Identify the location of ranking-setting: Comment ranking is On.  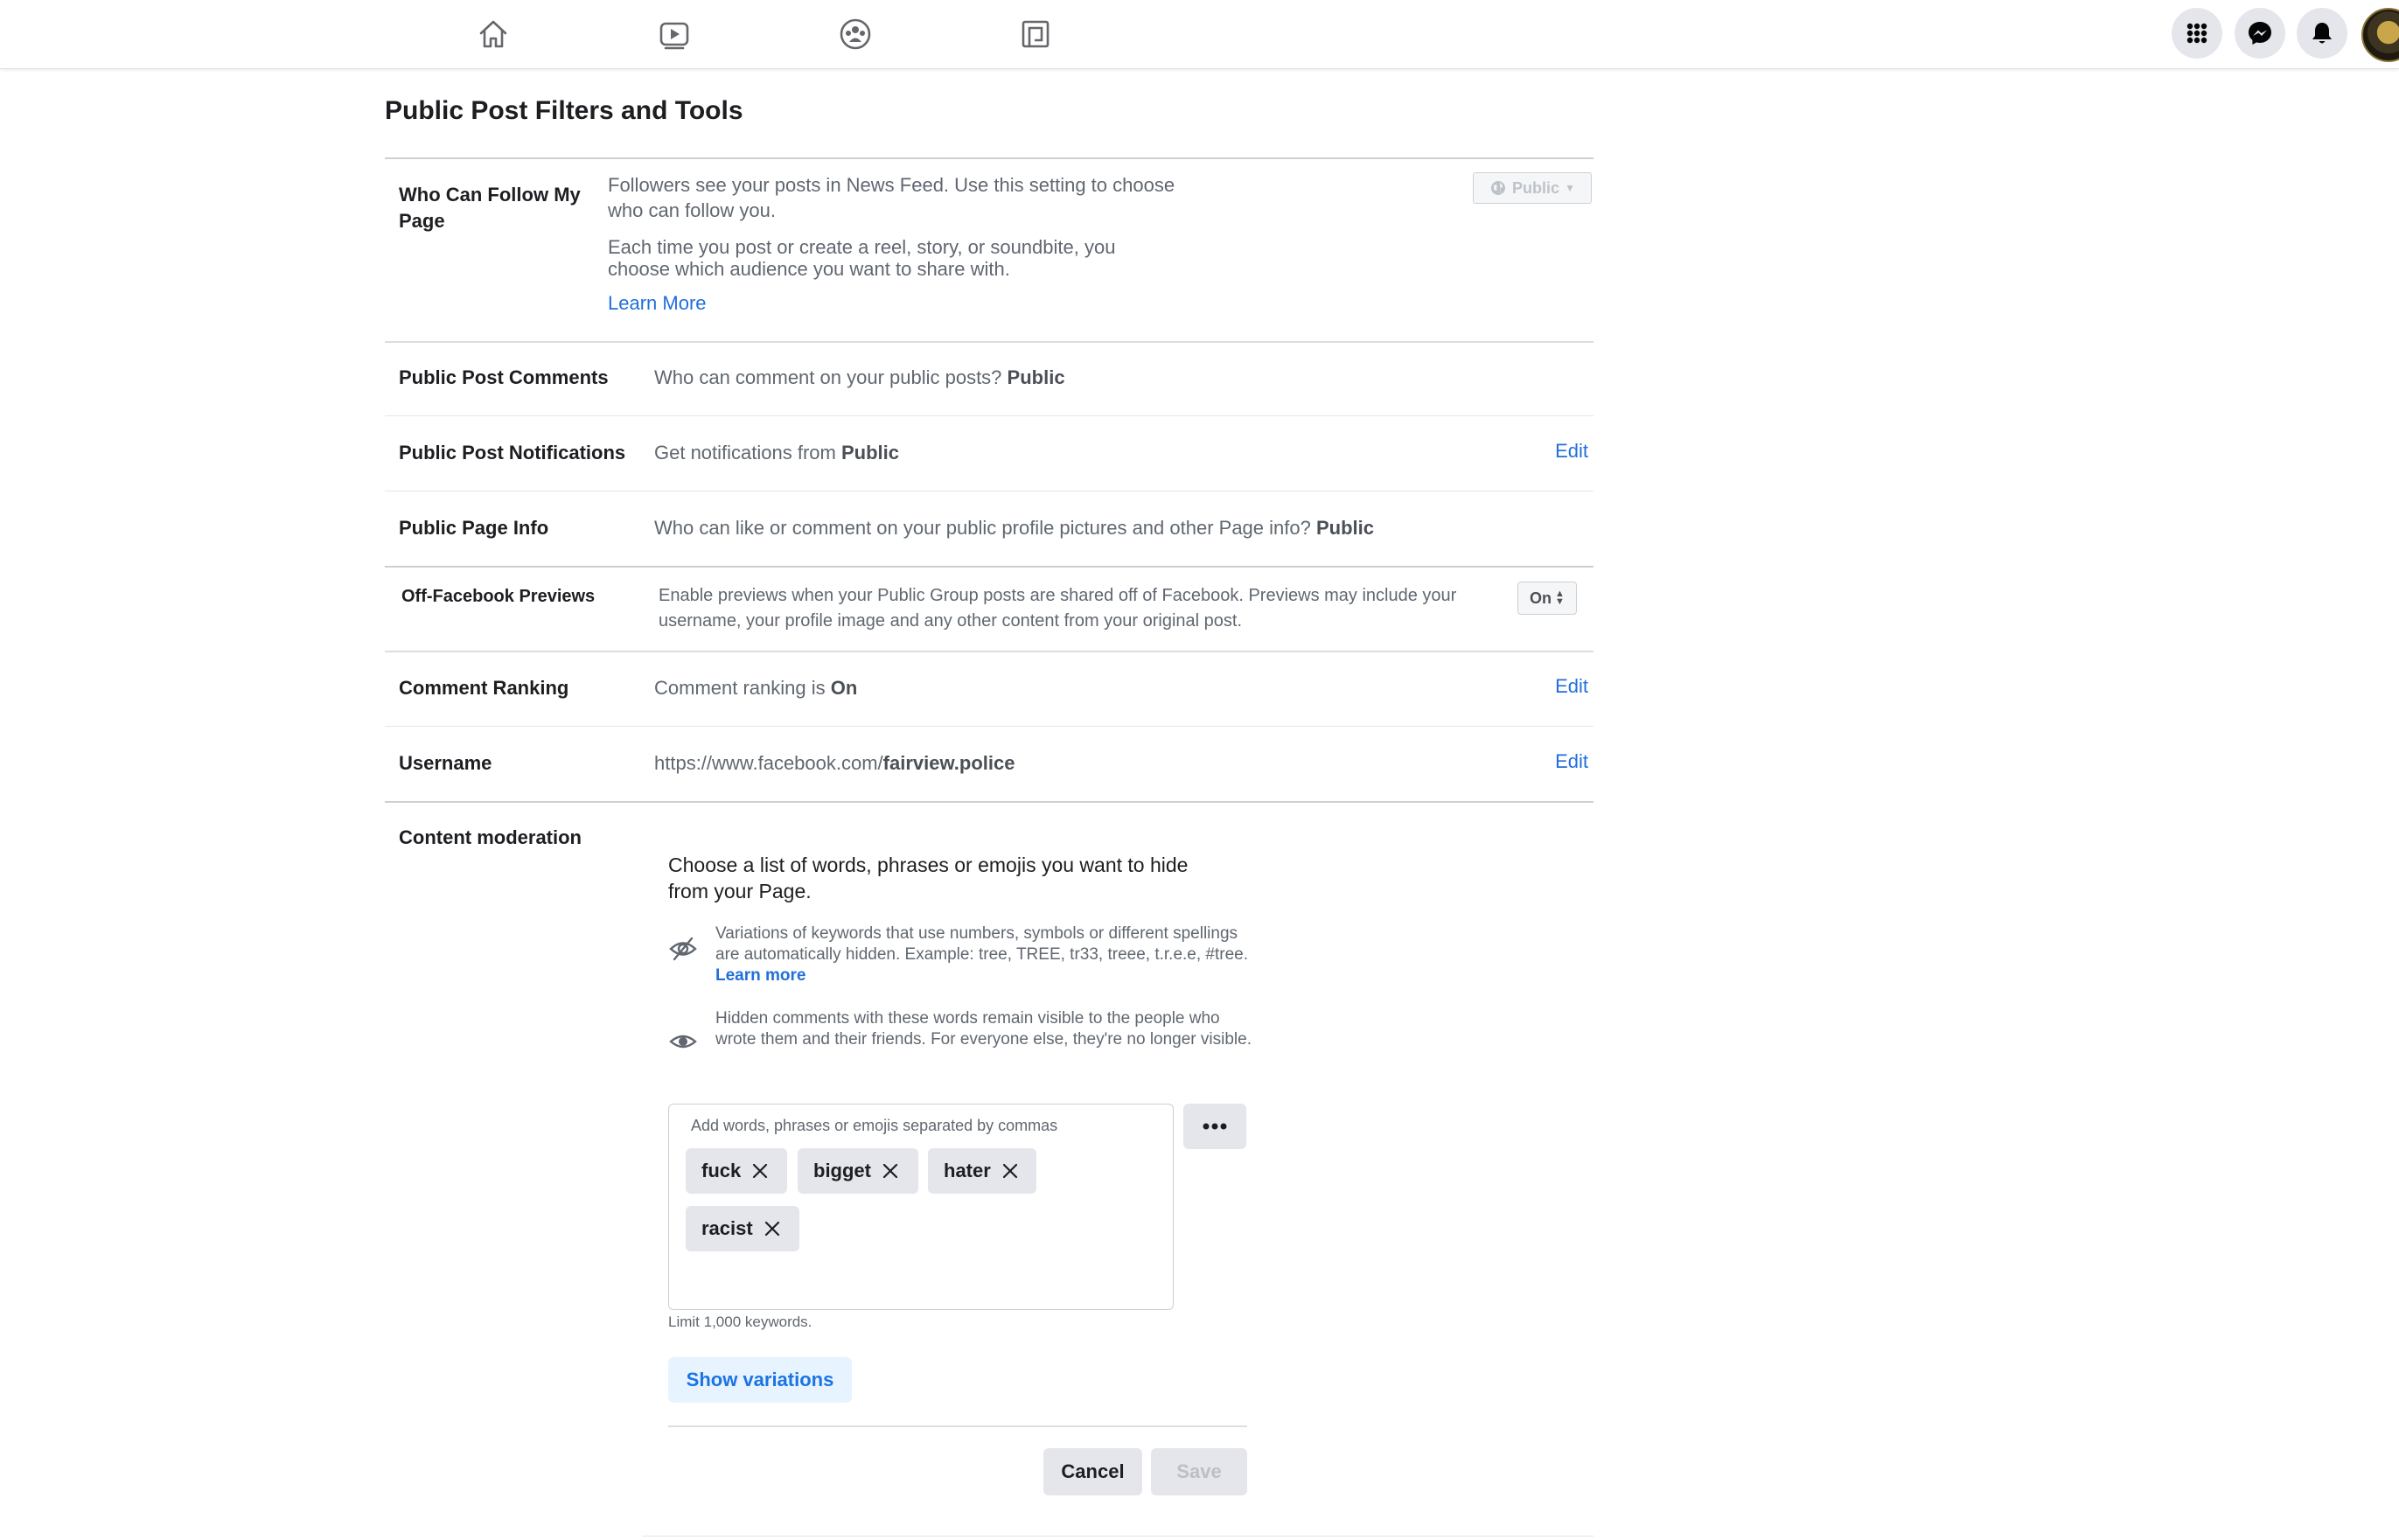
(755, 687).